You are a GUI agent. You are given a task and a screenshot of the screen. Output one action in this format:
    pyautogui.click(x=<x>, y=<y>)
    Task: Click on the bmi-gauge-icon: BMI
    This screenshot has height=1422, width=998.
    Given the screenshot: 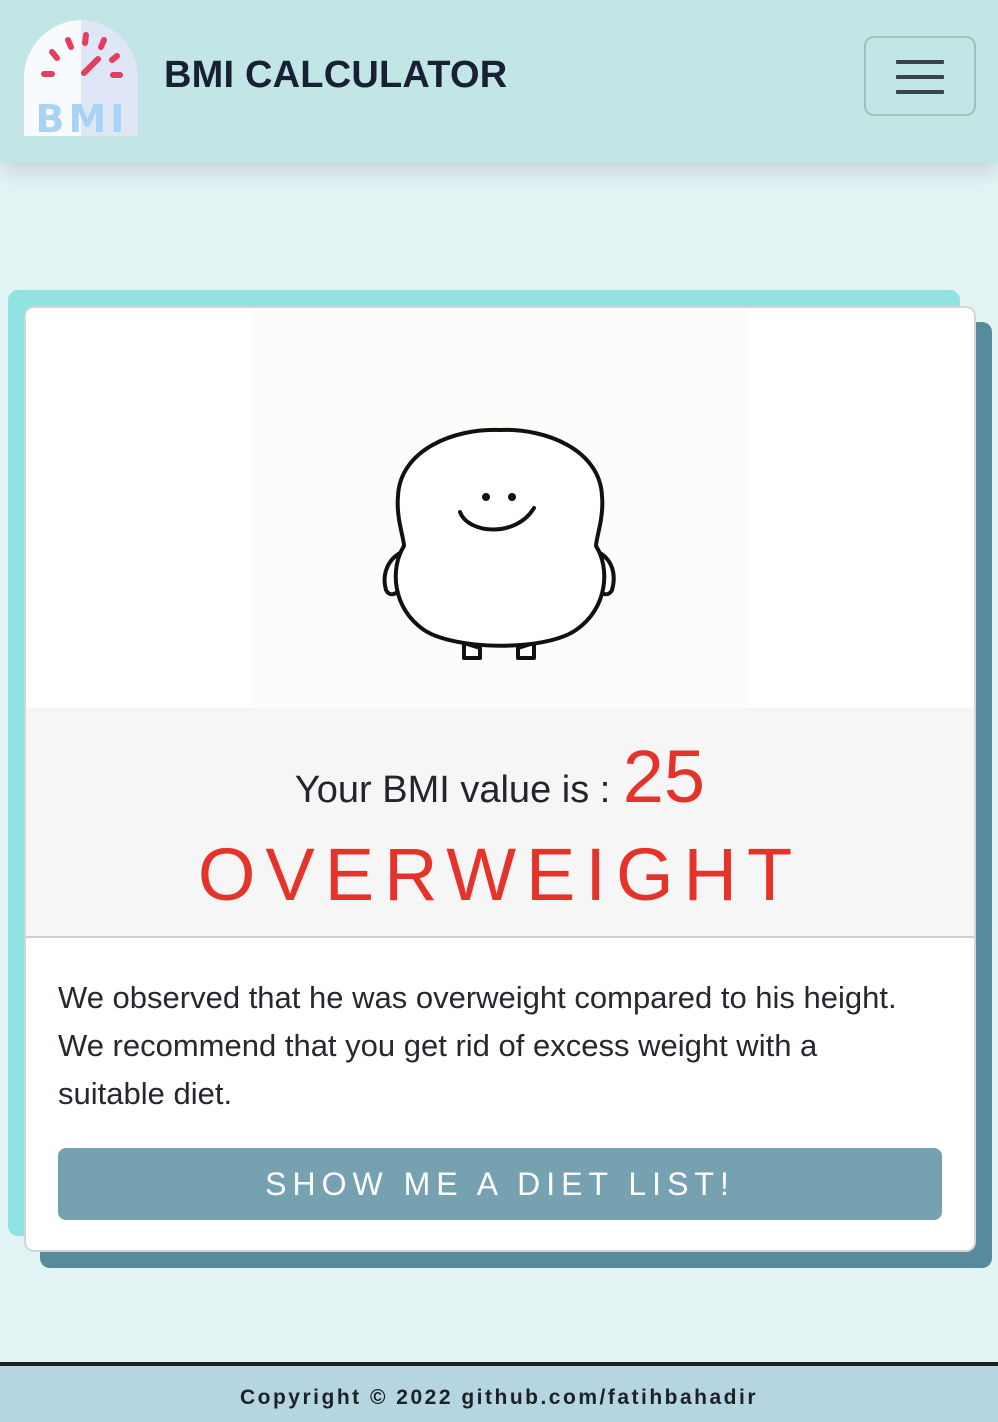 What is the action you would take?
    pyautogui.click(x=80, y=80)
    